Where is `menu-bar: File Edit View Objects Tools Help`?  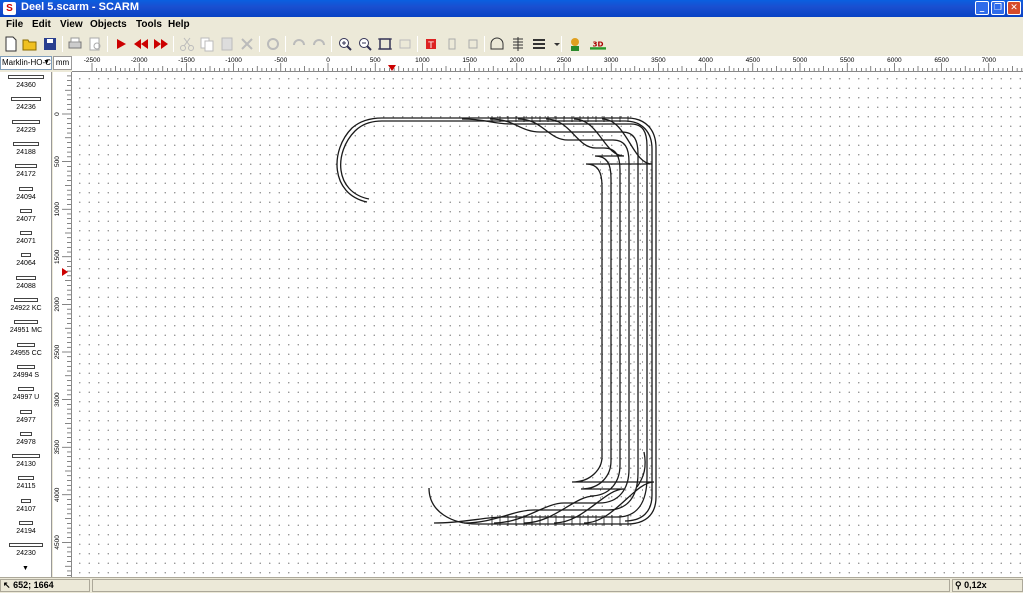
menu-bar: File Edit View Objects Tools Help is located at coordinates (511, 25).